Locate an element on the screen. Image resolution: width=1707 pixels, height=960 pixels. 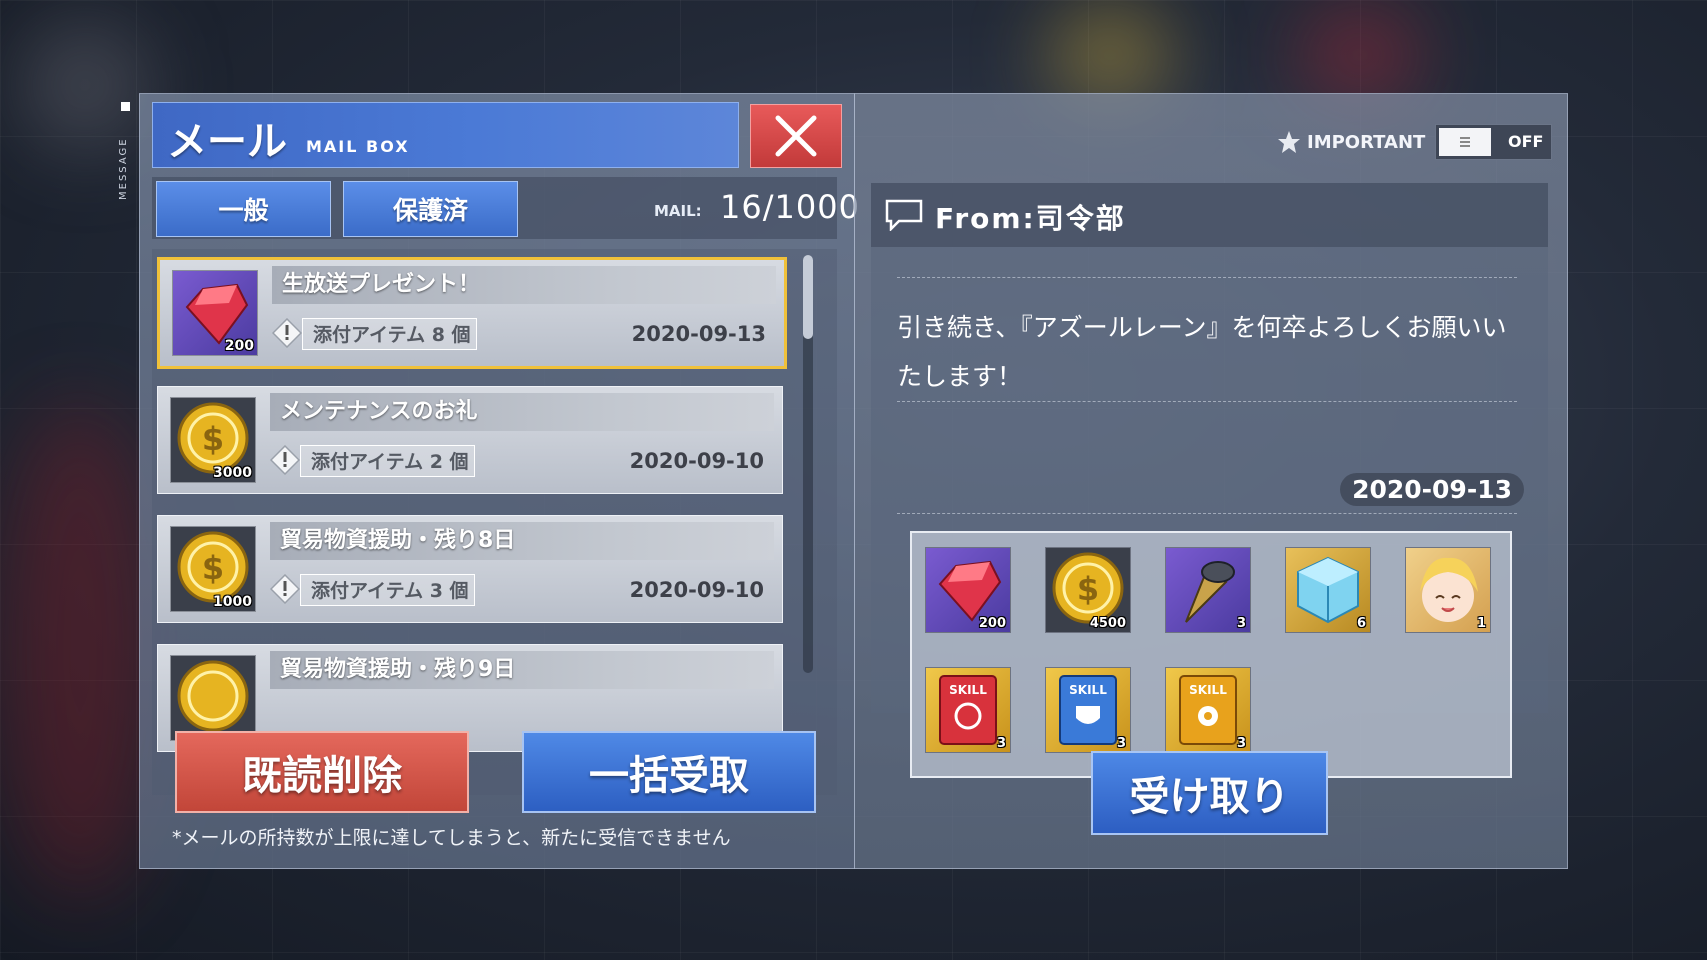
attachment-count: 添付アイテム 2 個 is located at coordinates (387, 461).